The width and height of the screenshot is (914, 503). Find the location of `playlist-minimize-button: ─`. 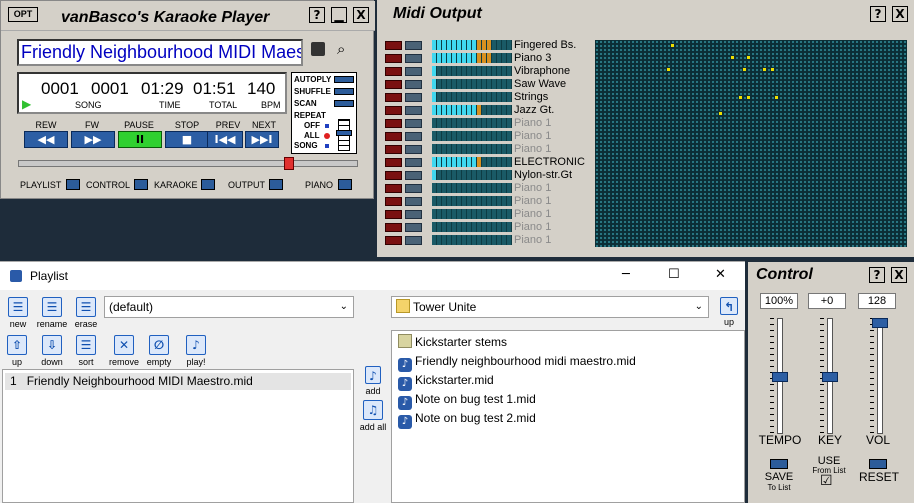

playlist-minimize-button: ─ is located at coordinates (626, 275).